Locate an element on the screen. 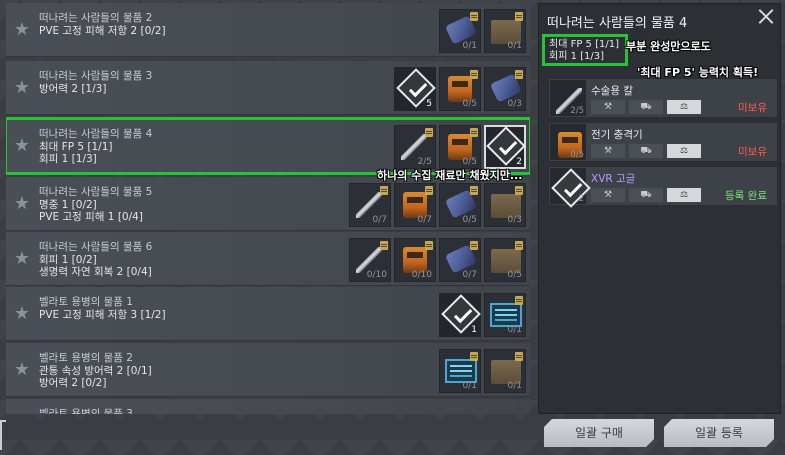 The width and height of the screenshot is (785, 455). slot-count: 1 is located at coordinates (474, 330).